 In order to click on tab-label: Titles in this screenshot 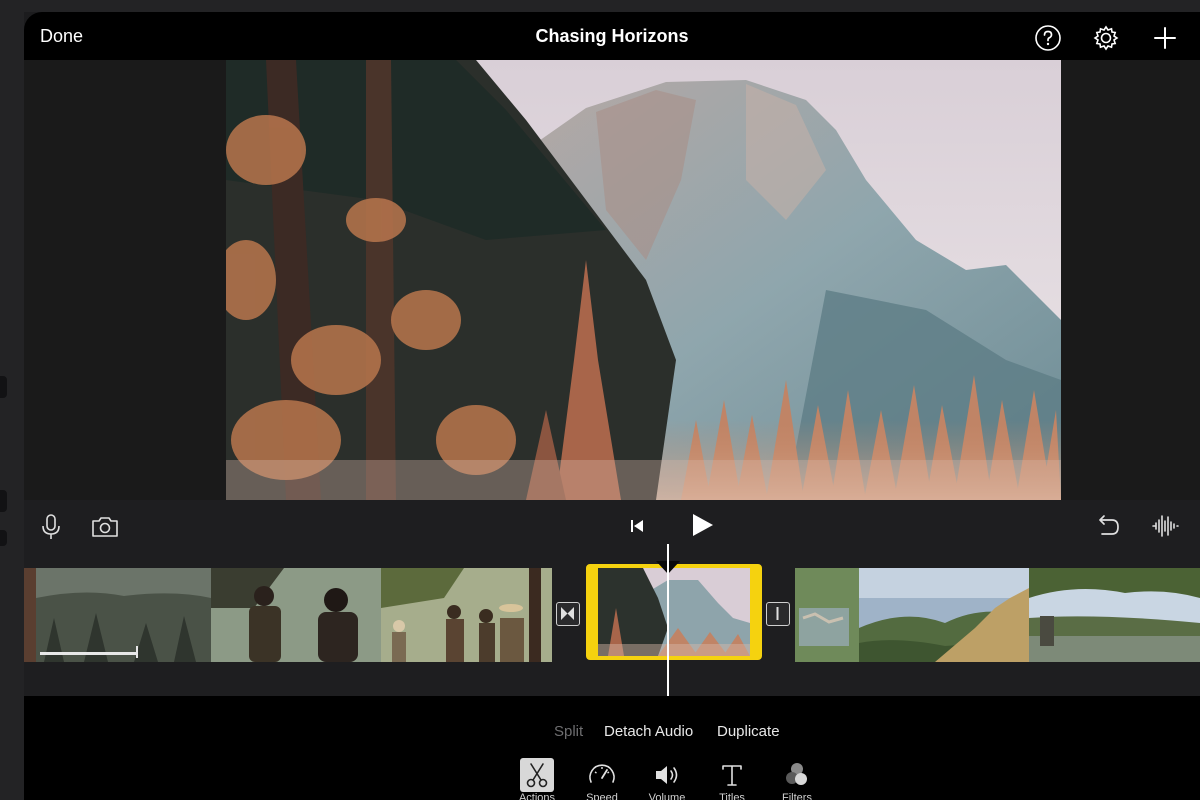, I will do `click(732, 796)`.